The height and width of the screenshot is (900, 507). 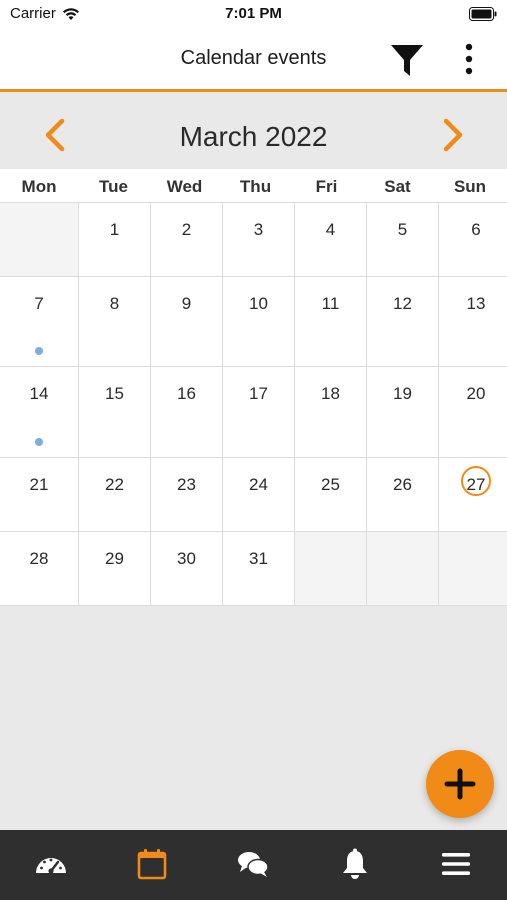 What do you see at coordinates (253, 136) in the screenshot?
I see `month-label: March 2022` at bounding box center [253, 136].